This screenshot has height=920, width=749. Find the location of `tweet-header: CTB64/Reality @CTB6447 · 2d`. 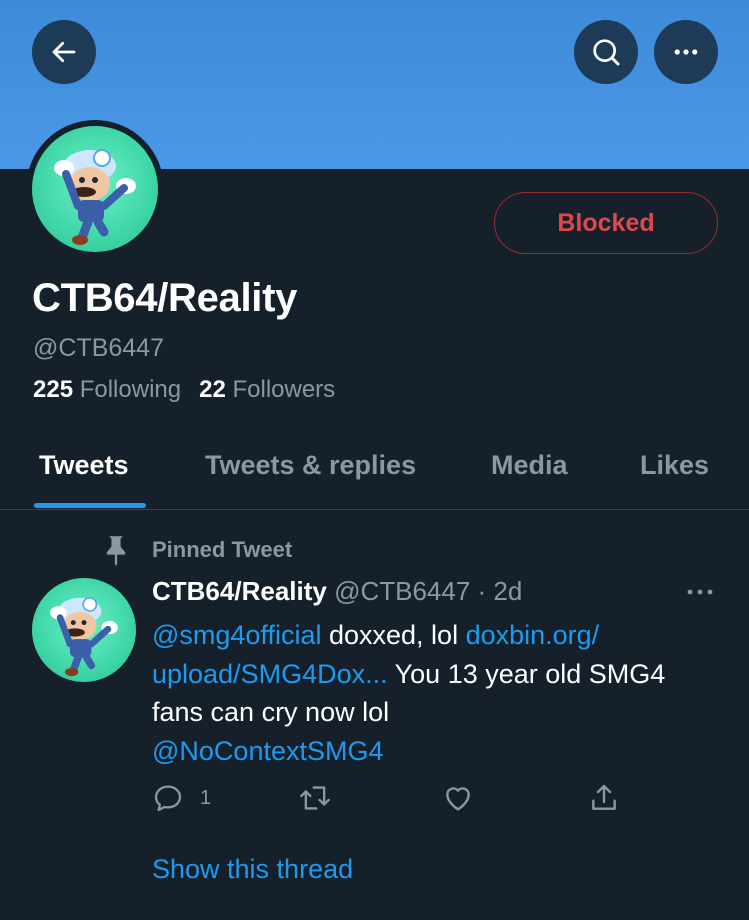

tweet-header: CTB64/Reality @CTB6447 · 2d is located at coordinates (337, 591).